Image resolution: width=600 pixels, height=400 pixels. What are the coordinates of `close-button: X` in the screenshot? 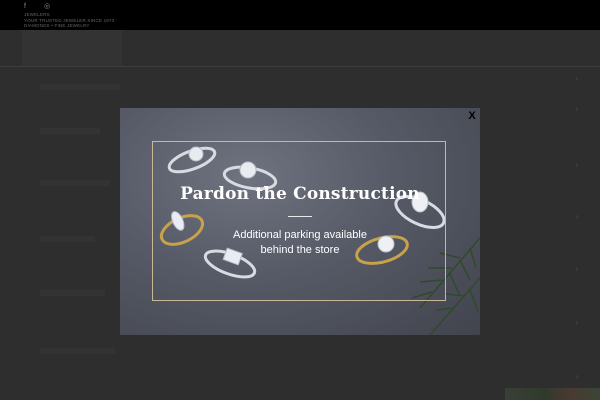 It's located at (472, 116).